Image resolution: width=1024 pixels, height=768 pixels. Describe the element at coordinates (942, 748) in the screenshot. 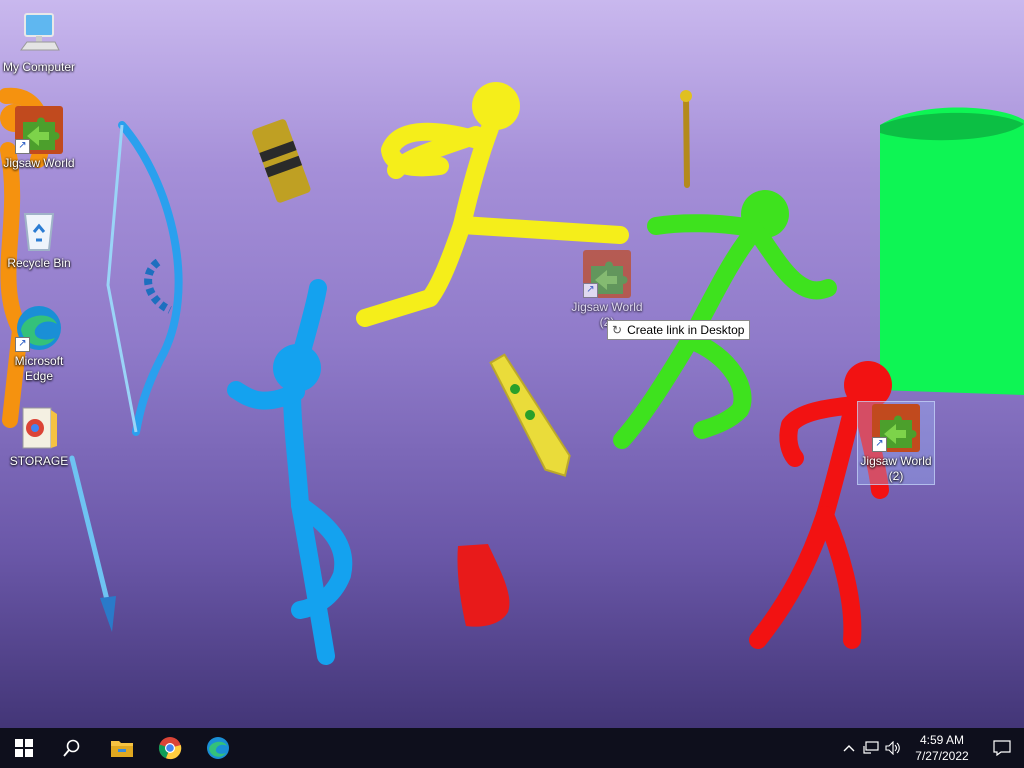

I see `taskbar-clock: 4:59 AM 7/27/2022` at that location.